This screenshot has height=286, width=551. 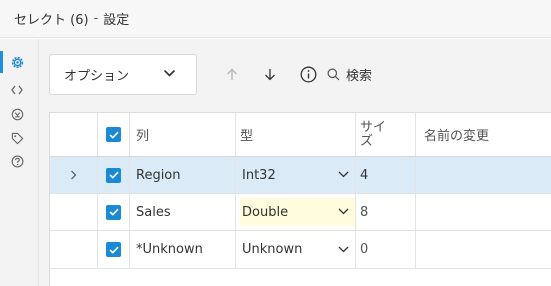 I want to click on type-cell: Double, so click(x=296, y=212).